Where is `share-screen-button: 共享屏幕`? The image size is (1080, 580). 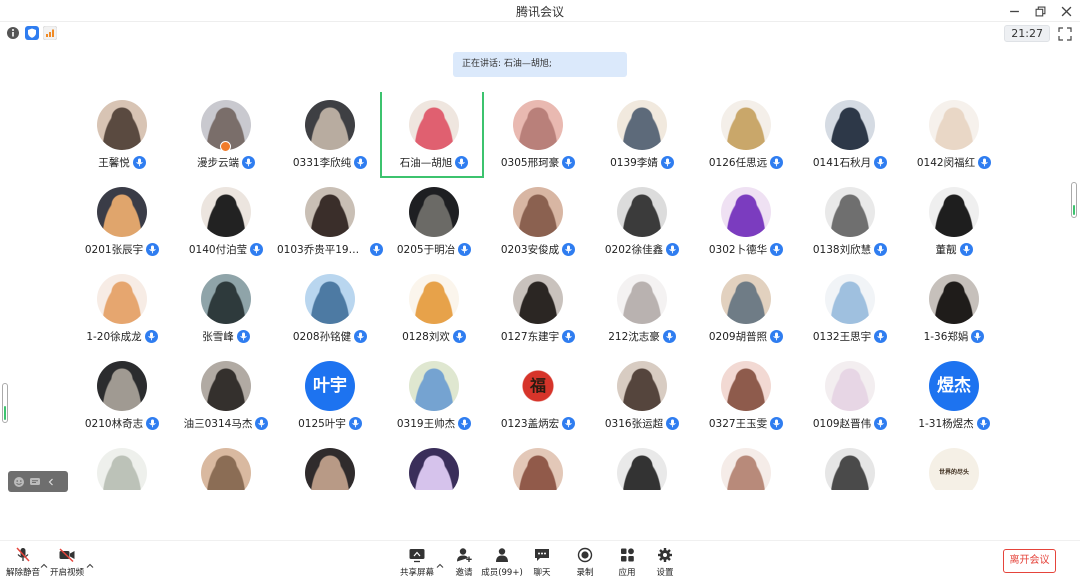 share-screen-button: 共享屏幕 is located at coordinates (417, 563).